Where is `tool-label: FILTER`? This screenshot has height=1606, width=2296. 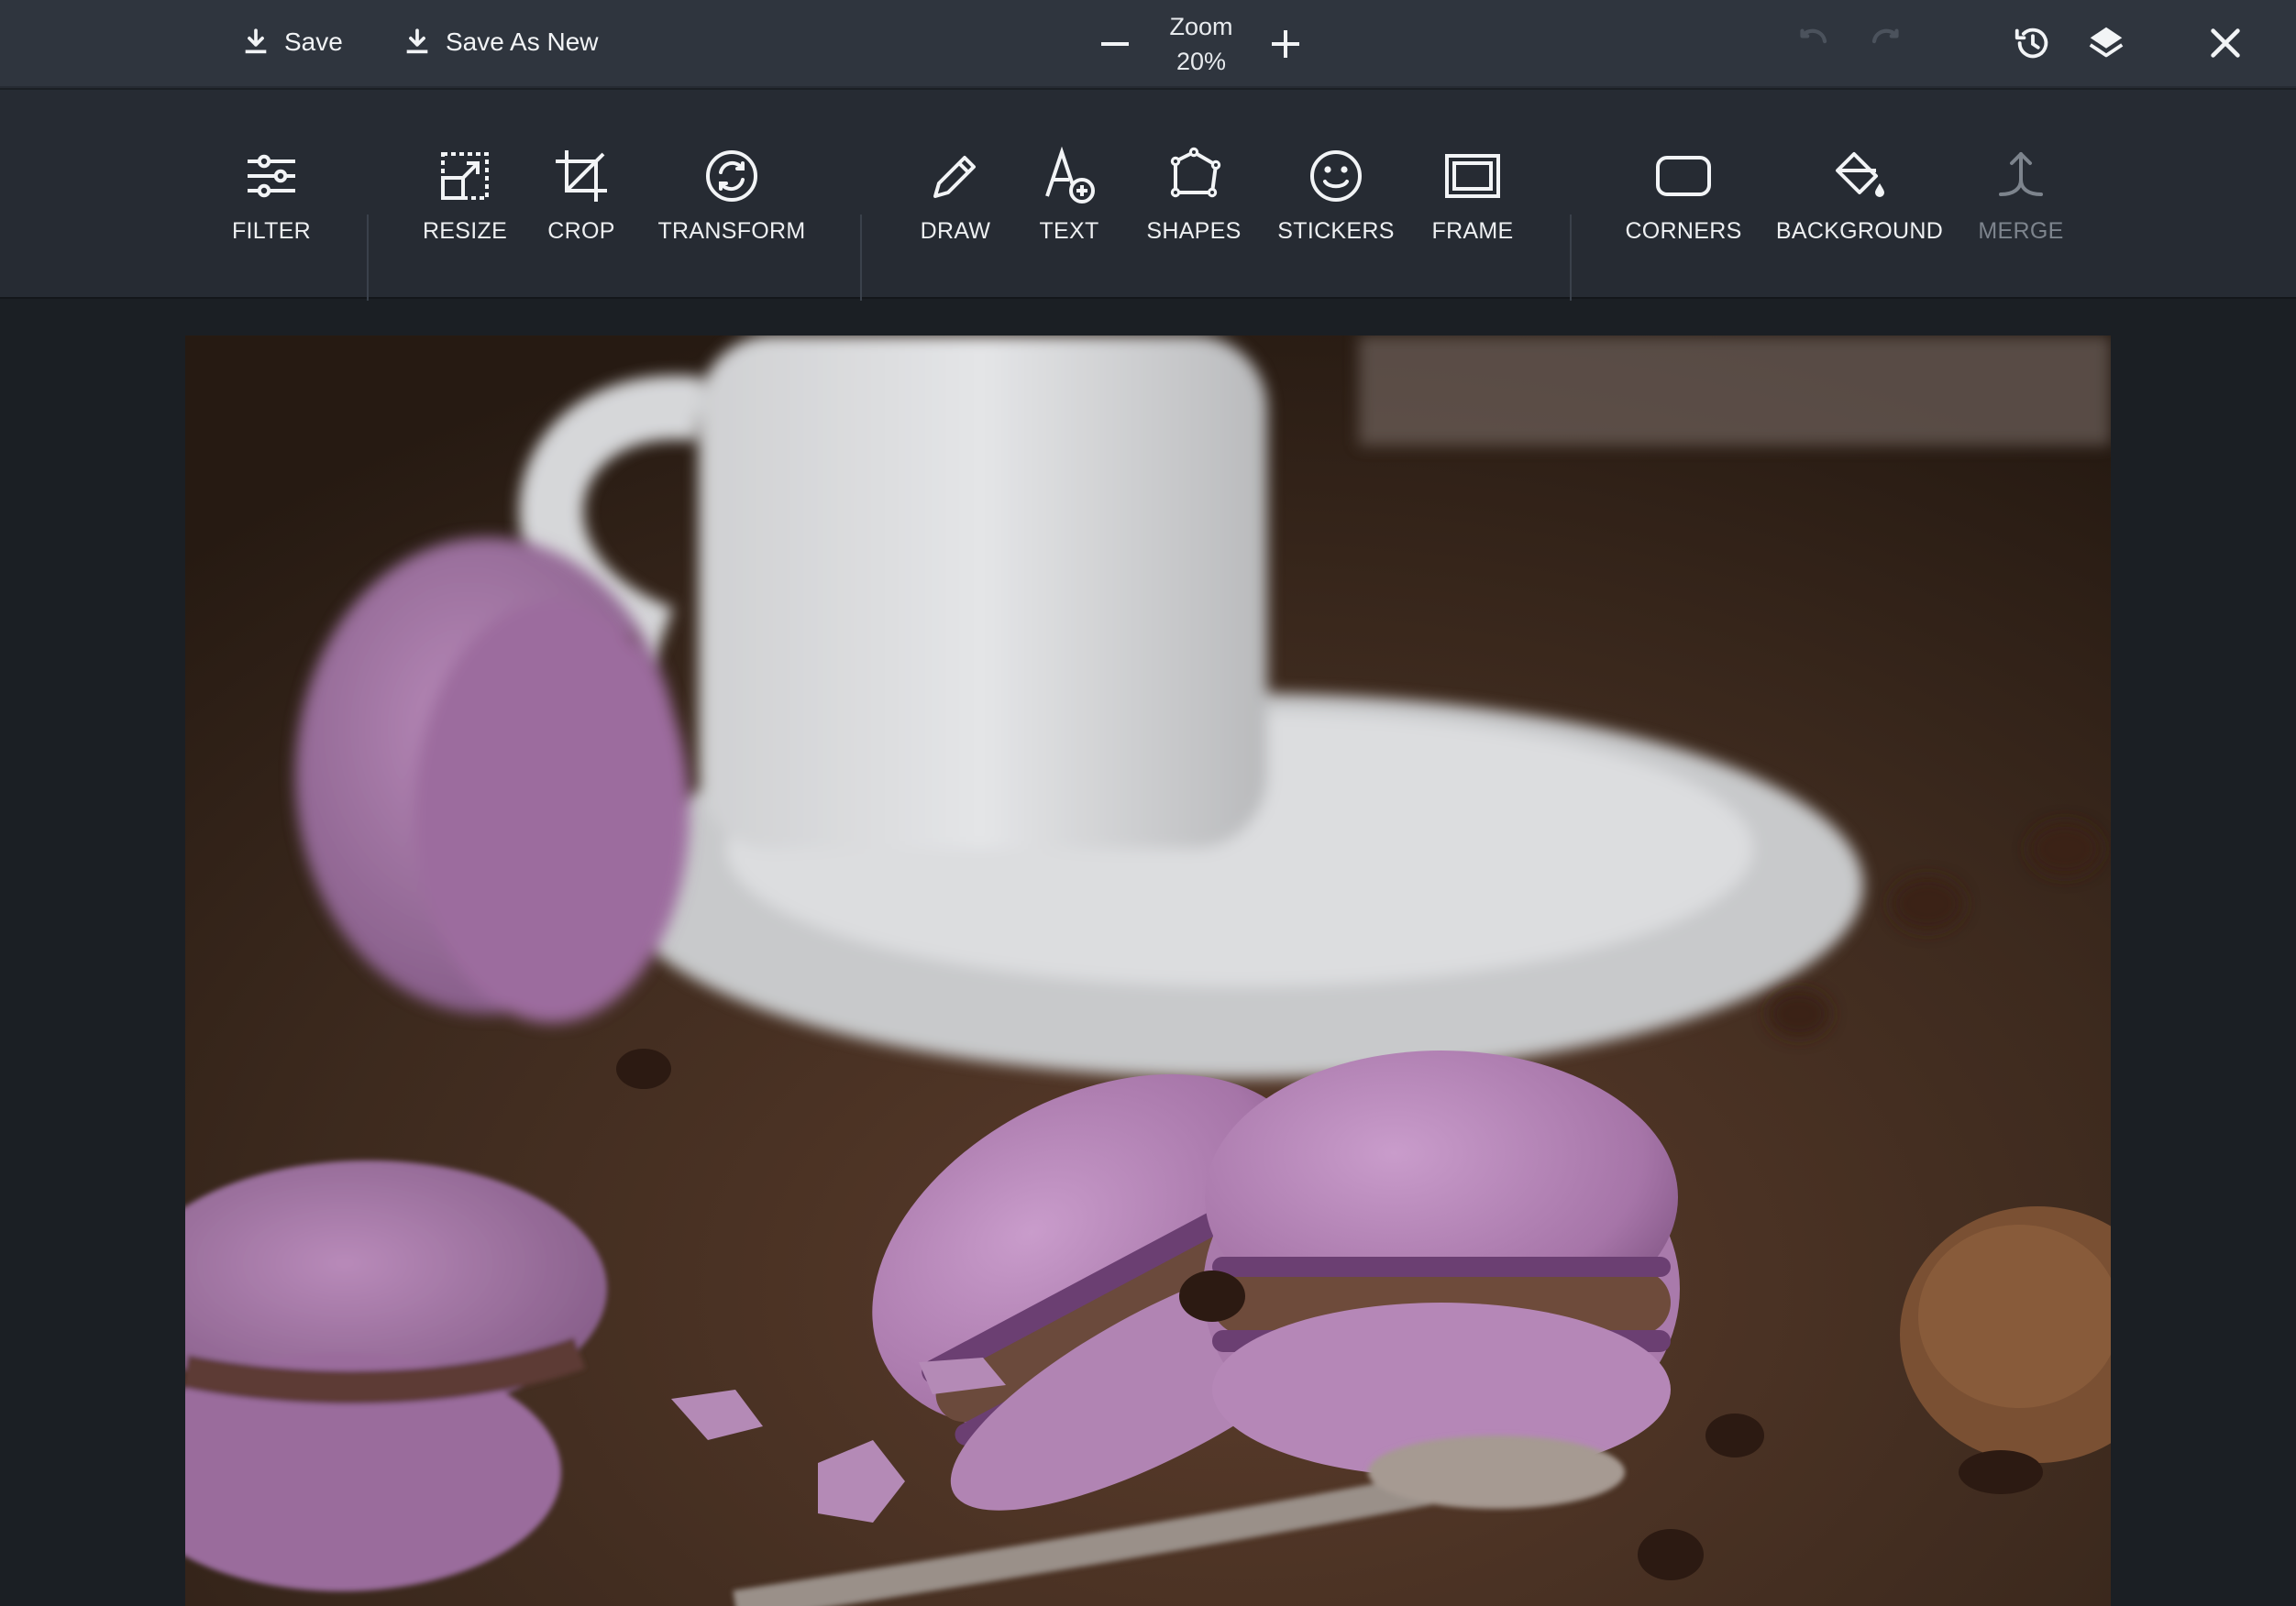
tool-label: FILTER is located at coordinates (271, 231).